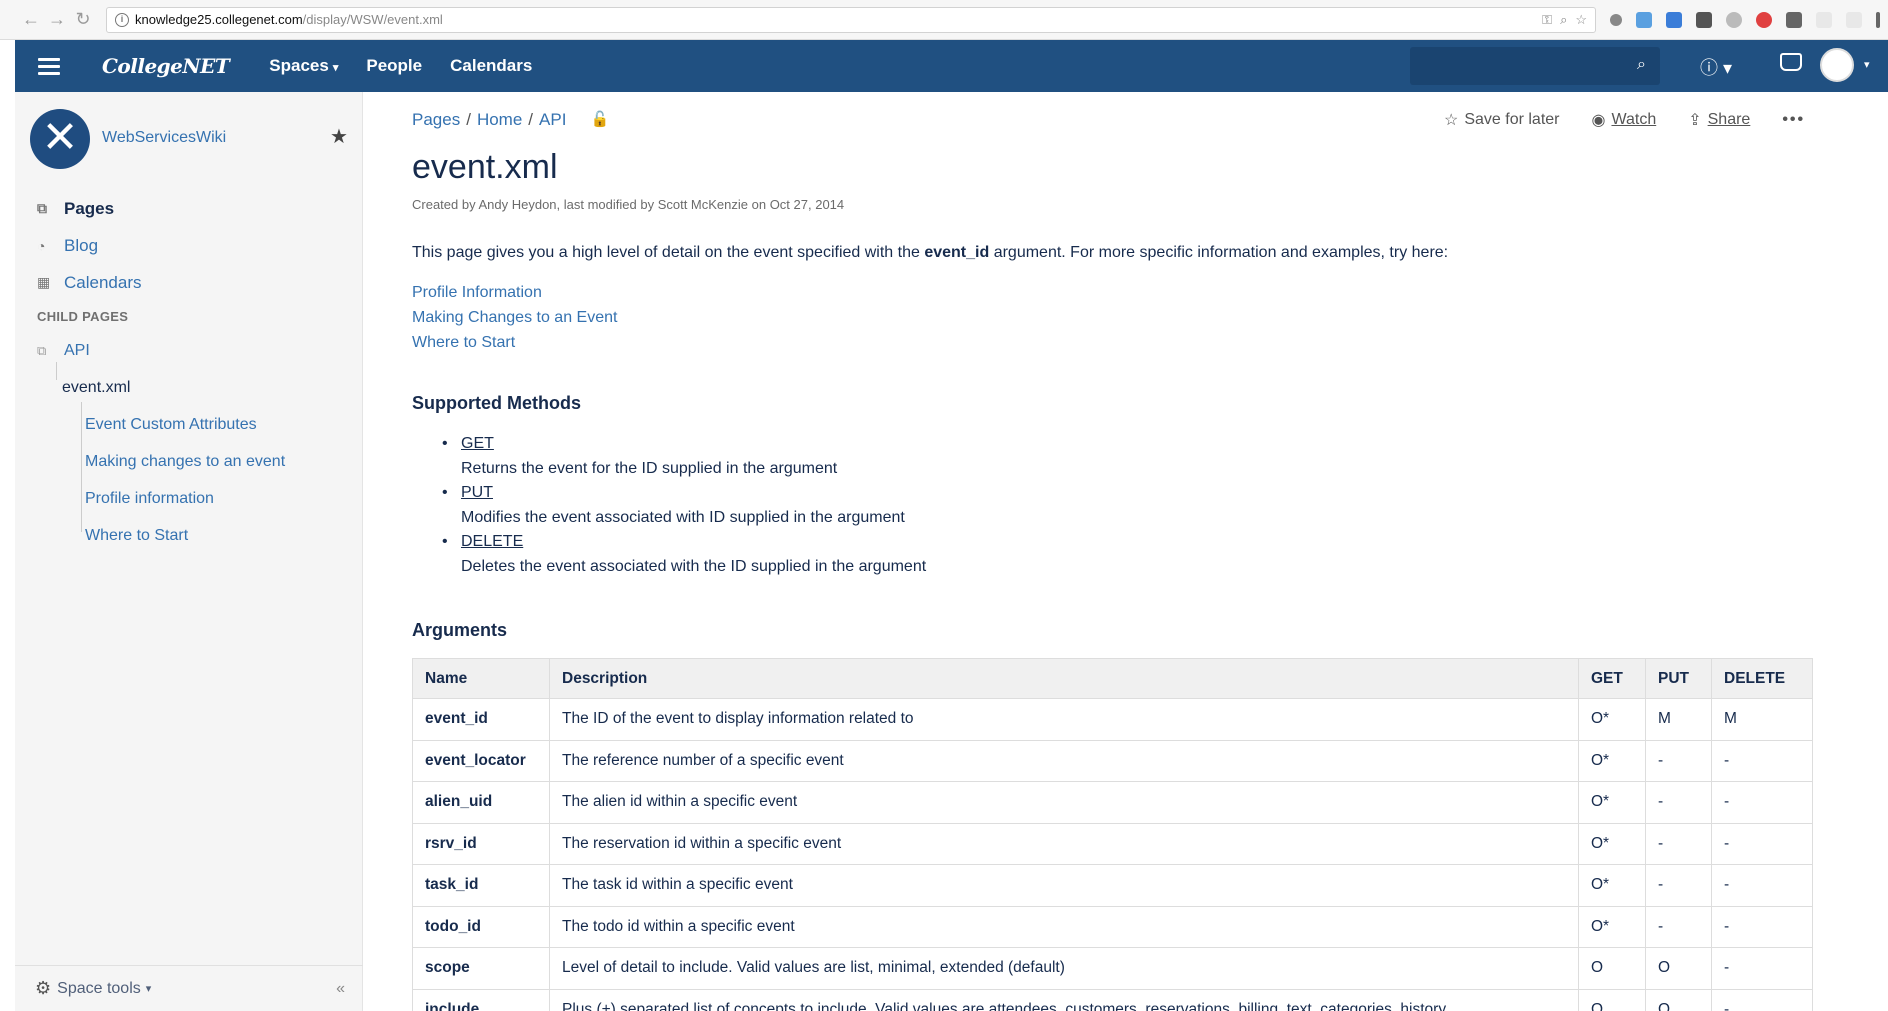 The width and height of the screenshot is (1888, 1011). Describe the element at coordinates (148, 989) in the screenshot. I see `chevron-down-icon: ▾` at that location.